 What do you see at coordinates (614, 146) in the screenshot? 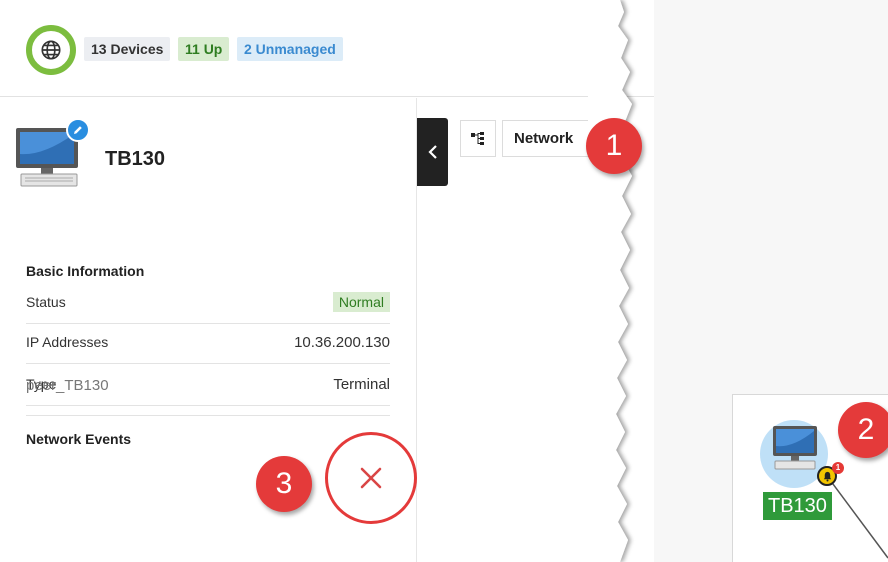
I see `callout-1: 1` at bounding box center [614, 146].